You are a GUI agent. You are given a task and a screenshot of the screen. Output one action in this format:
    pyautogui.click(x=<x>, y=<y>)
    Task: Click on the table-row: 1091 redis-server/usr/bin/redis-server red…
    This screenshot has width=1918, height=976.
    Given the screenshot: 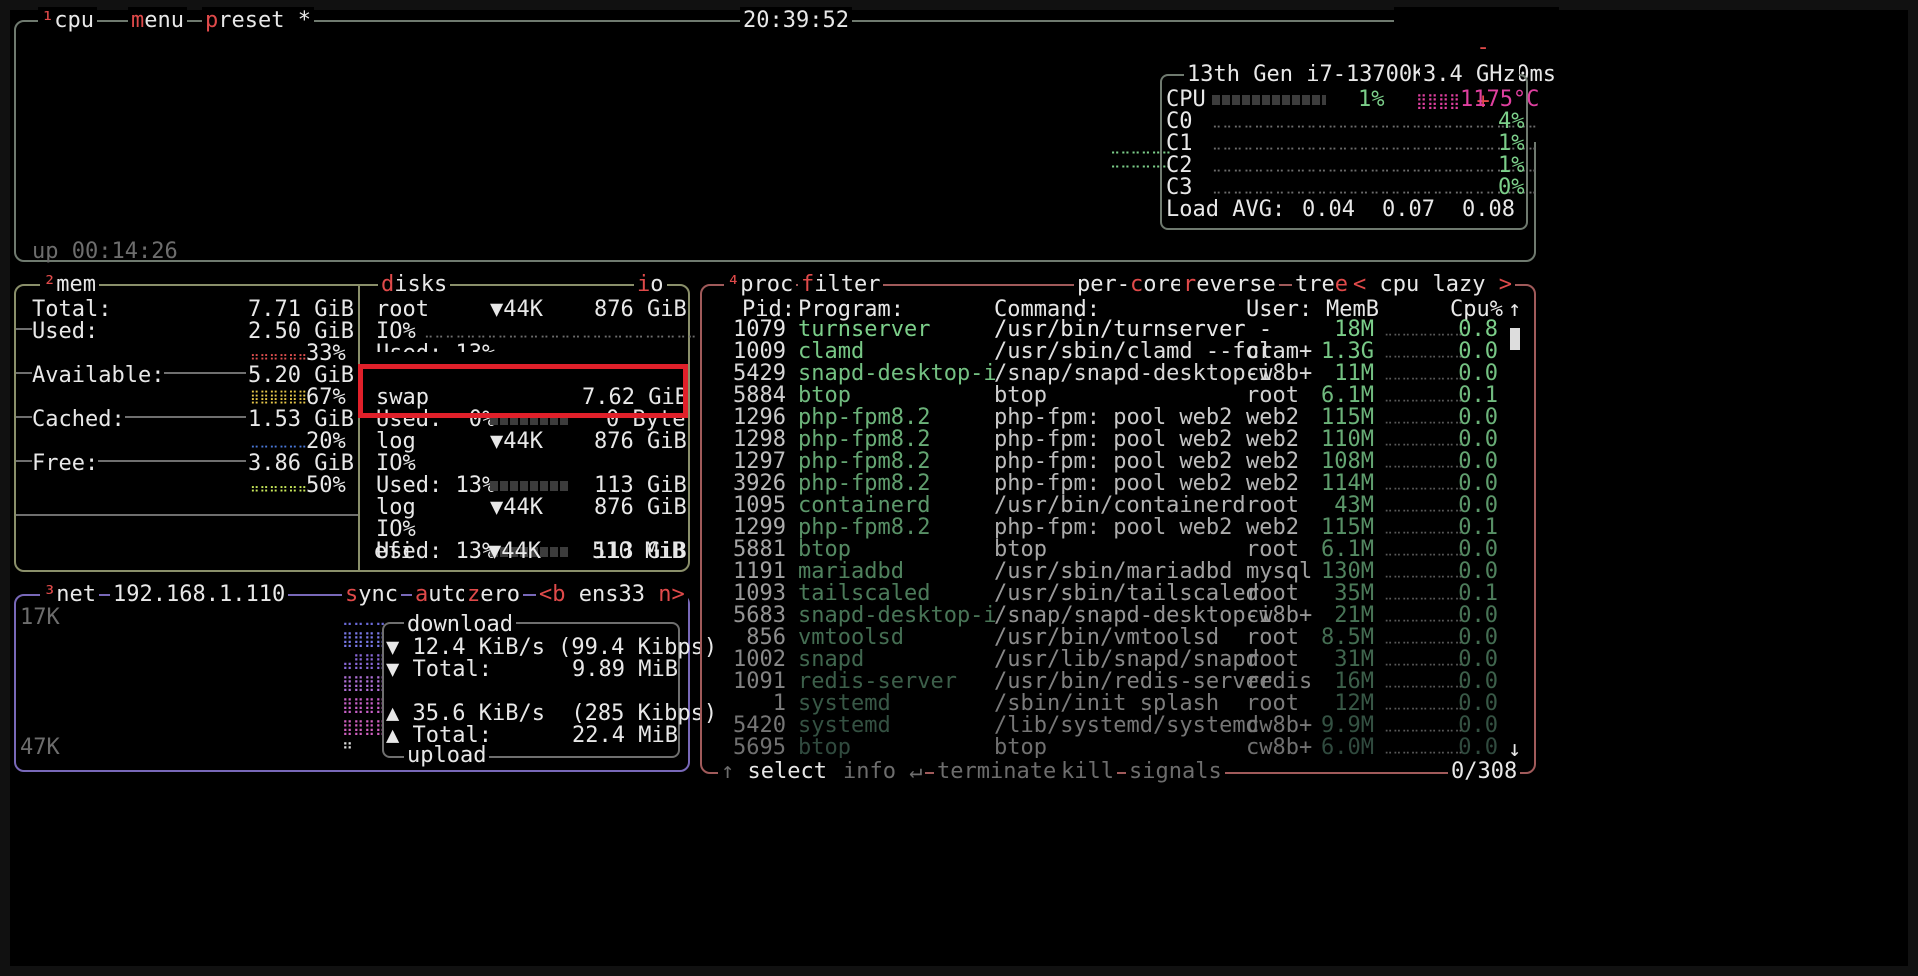 What is the action you would take?
    pyautogui.click(x=1112, y=681)
    